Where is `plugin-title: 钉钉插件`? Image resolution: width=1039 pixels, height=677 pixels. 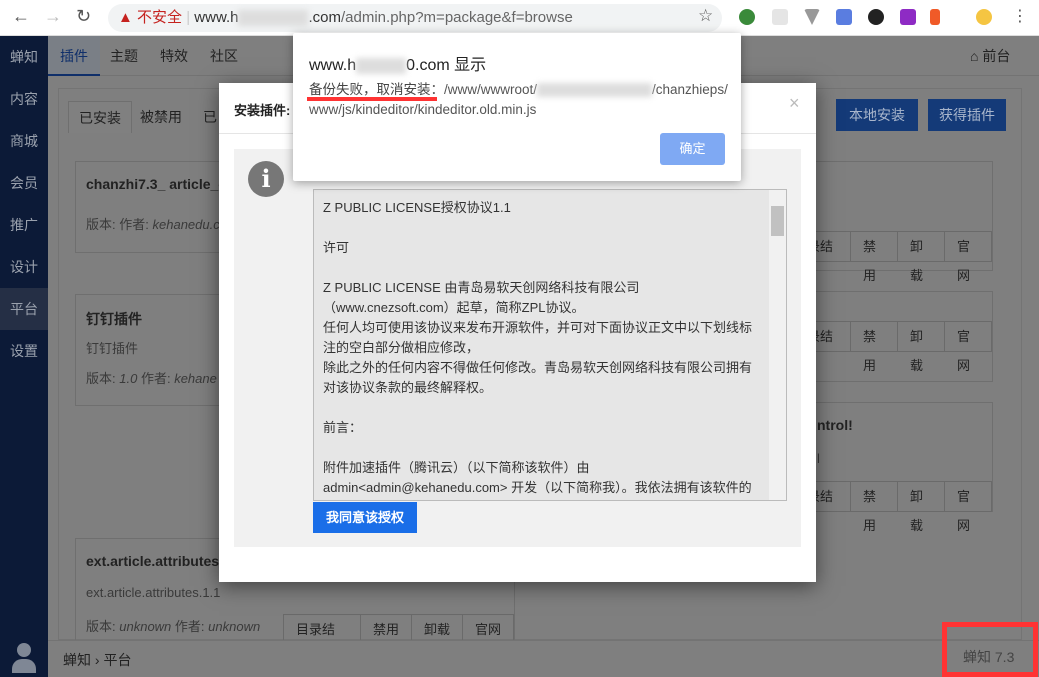 plugin-title: 钉钉插件 is located at coordinates (114, 319).